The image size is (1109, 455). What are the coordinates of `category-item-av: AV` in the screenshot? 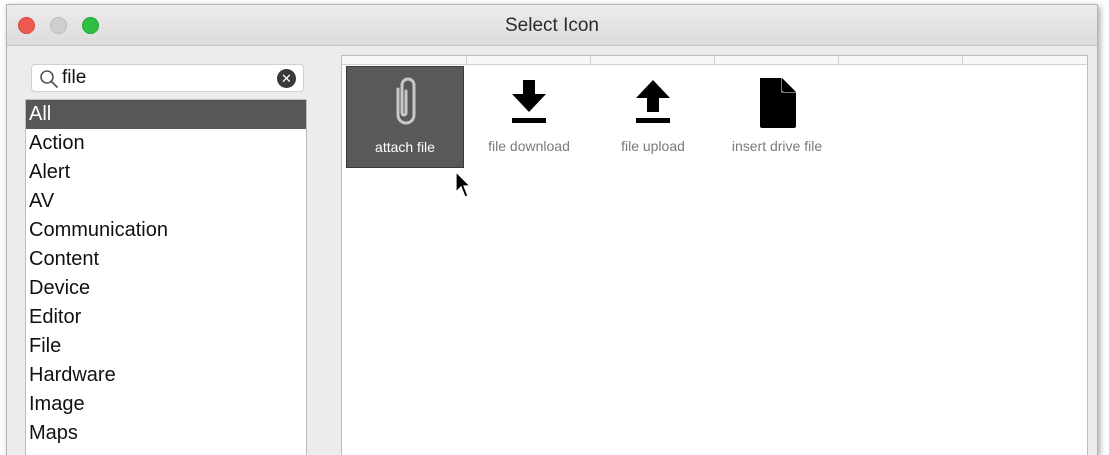 It's located at (166, 201).